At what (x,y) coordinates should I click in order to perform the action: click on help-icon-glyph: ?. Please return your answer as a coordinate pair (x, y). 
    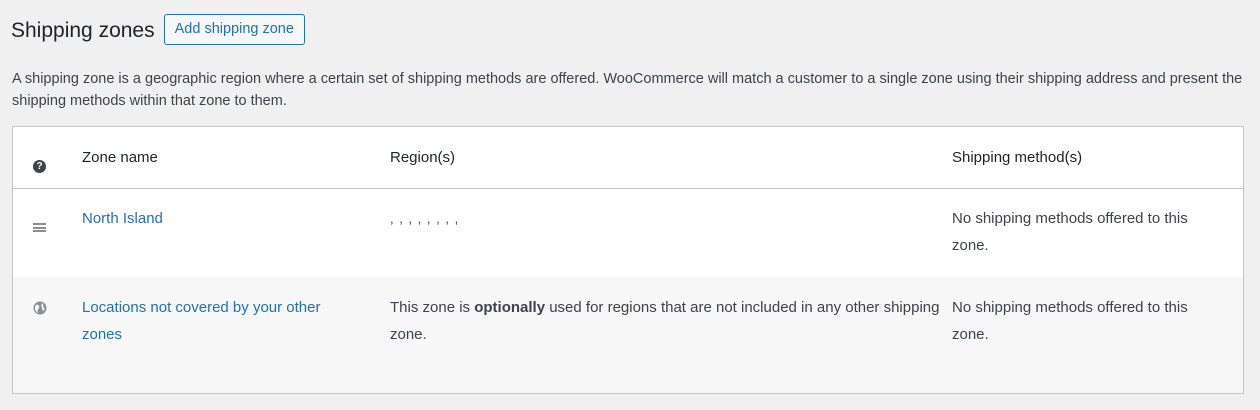
    Looking at the image, I should click on (39, 166).